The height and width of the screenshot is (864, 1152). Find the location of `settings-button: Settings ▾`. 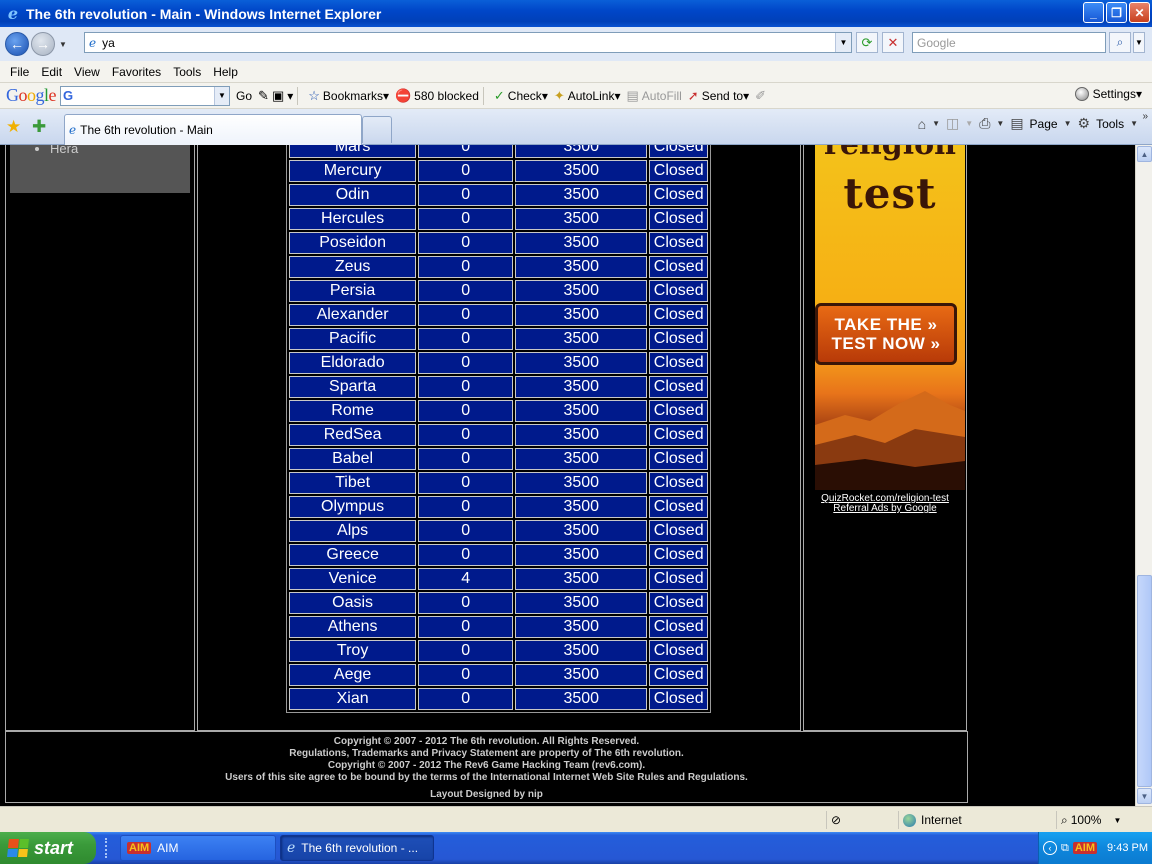

settings-button: Settings ▾ is located at coordinates (1108, 94).